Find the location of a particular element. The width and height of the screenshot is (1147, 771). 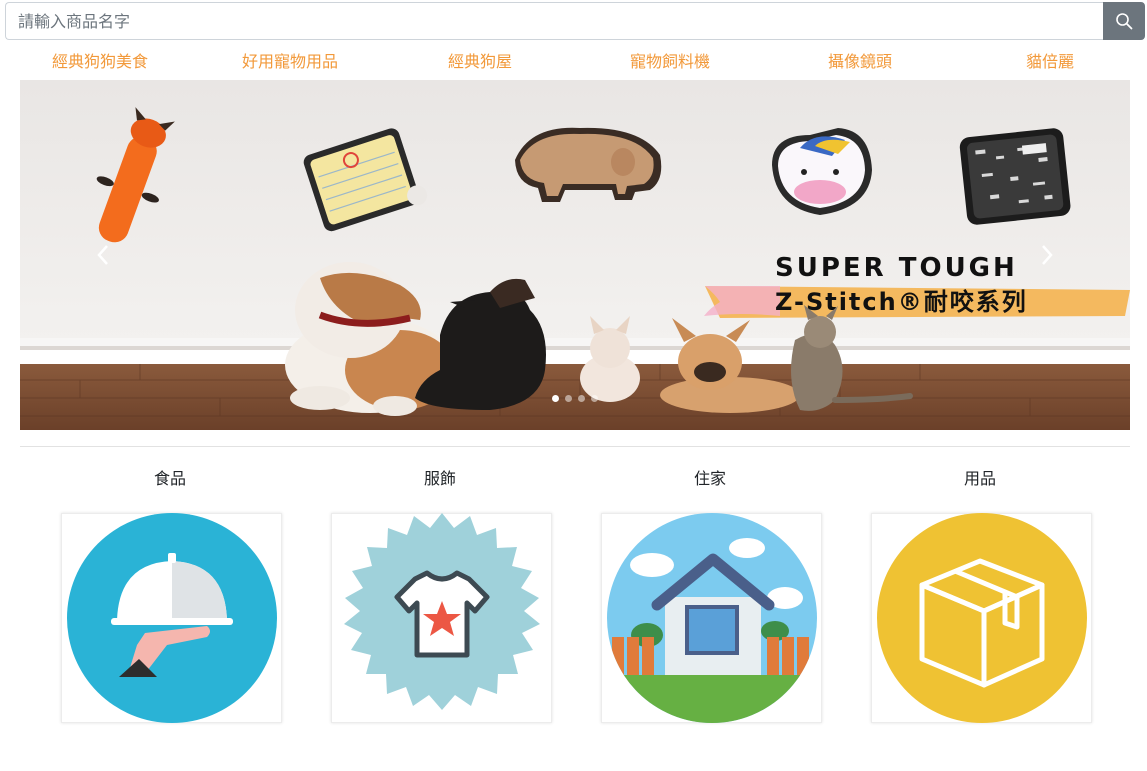

category-label-food: 食品 is located at coordinates (169, 478).